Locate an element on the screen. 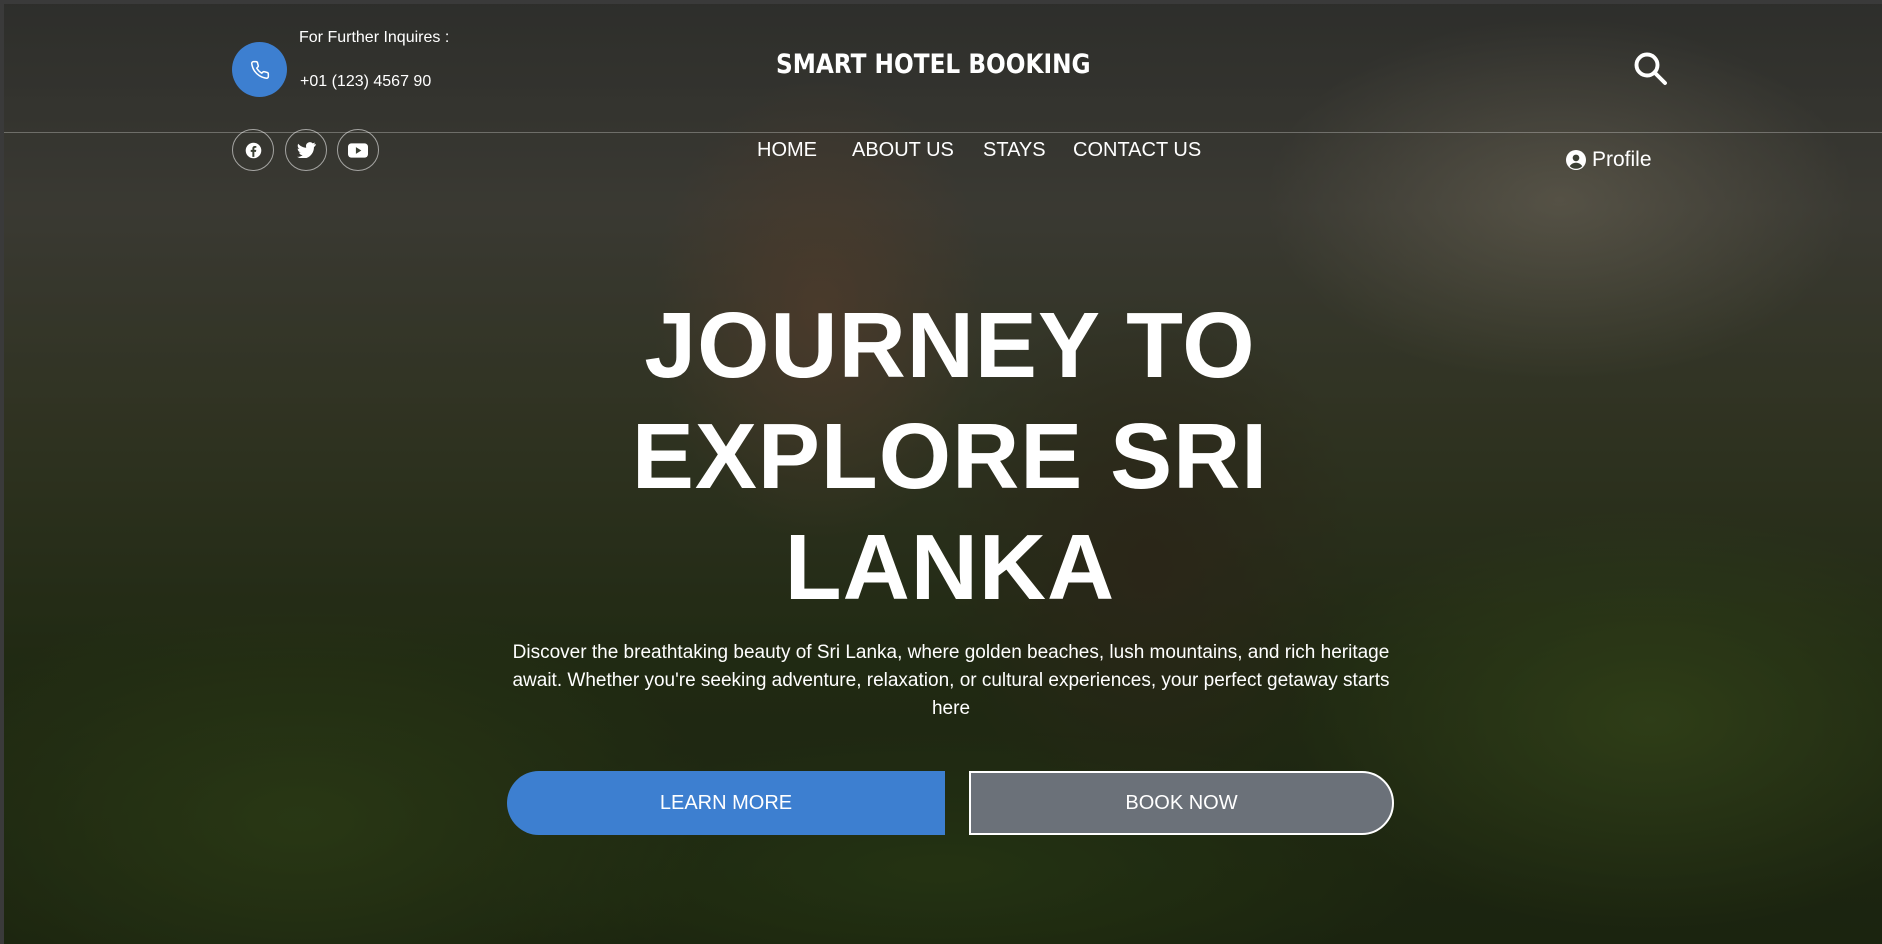 The image size is (1882, 944). inquiry-label: For Further Inquires : is located at coordinates (374, 37).